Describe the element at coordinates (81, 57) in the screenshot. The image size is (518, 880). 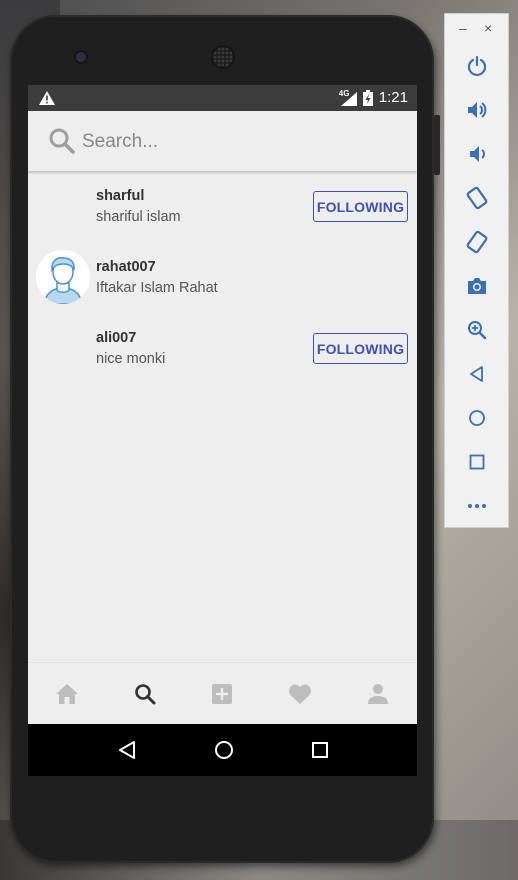
I see `front-camera` at that location.